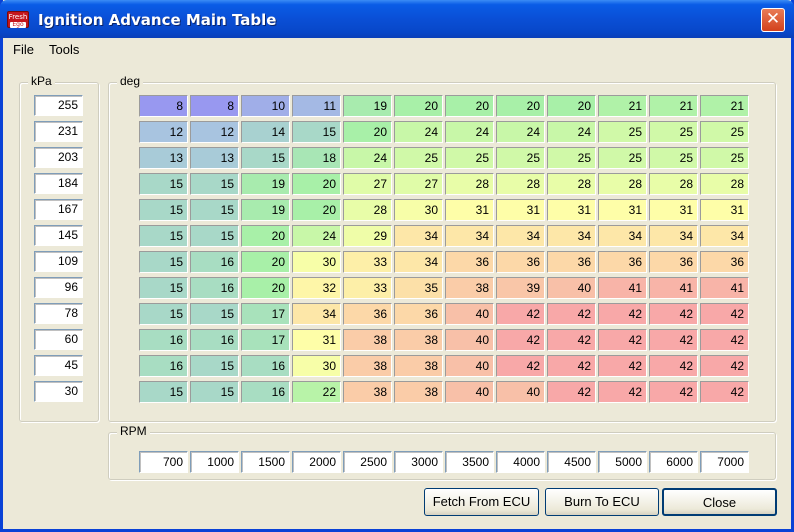 This screenshot has width=794, height=532. I want to click on kpa-value-field: 255, so click(58, 105).